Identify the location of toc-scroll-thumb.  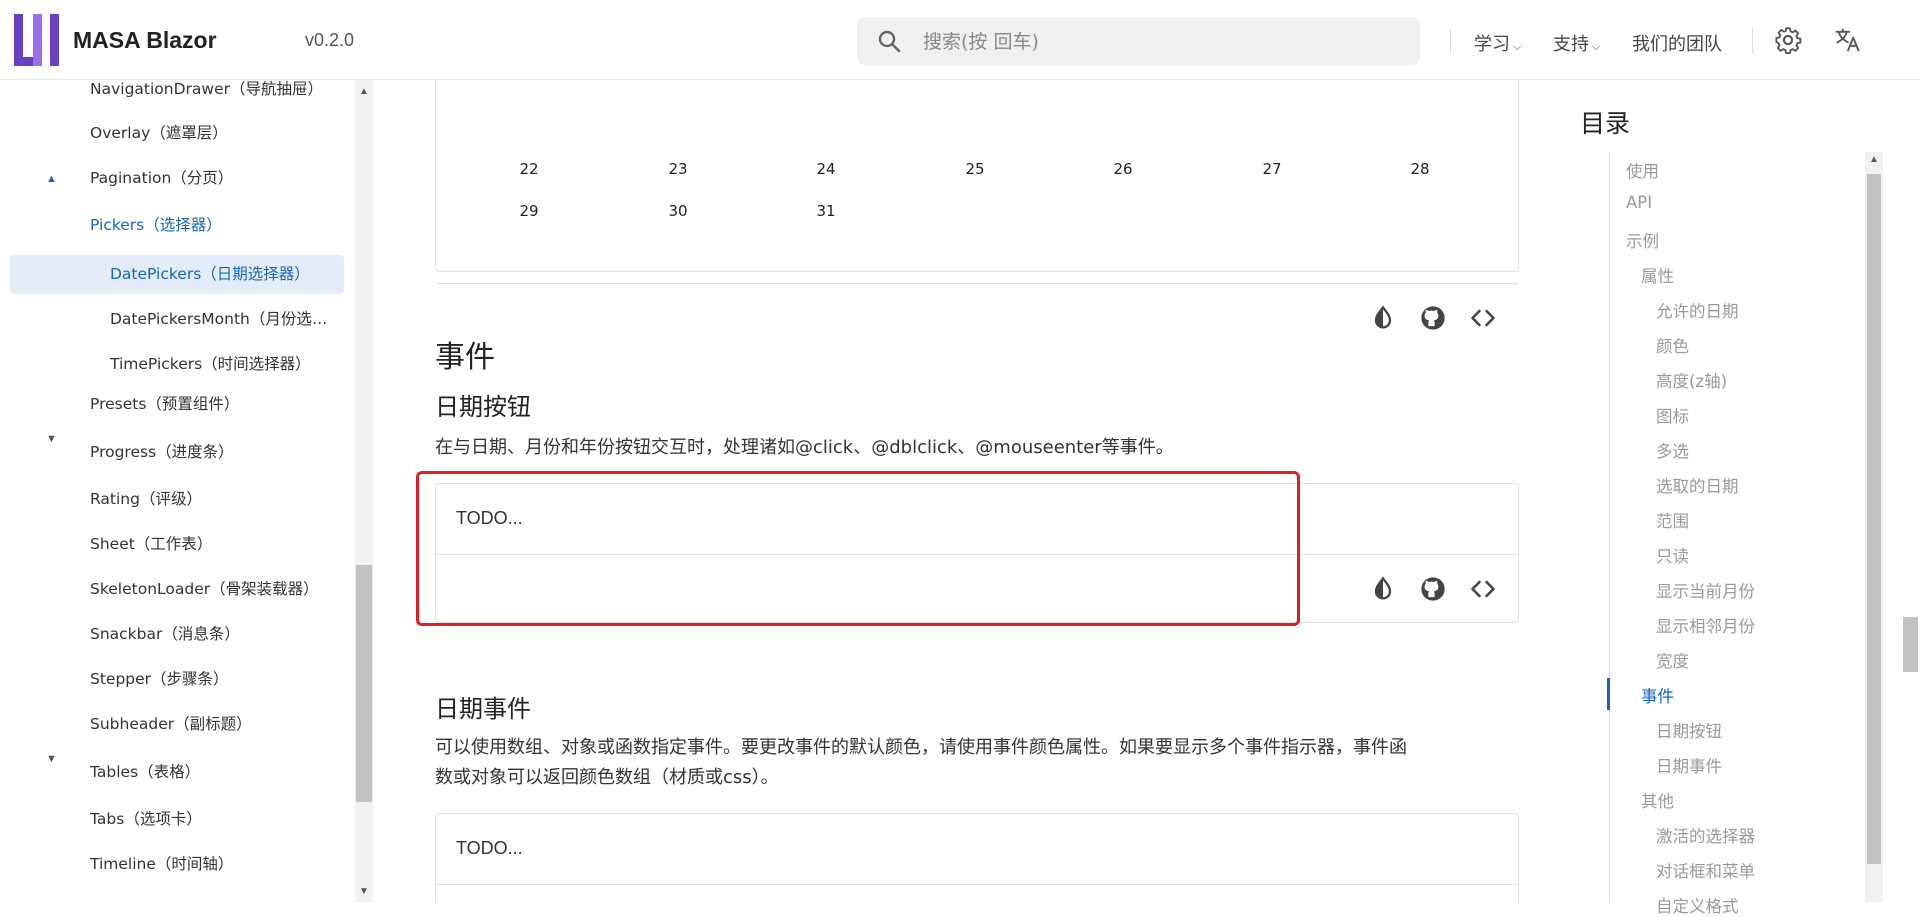
(1874, 519).